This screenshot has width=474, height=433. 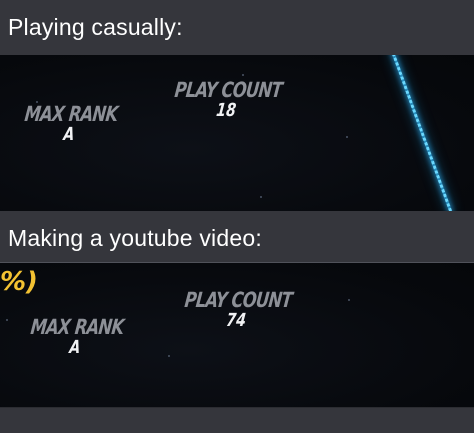 What do you see at coordinates (226, 110) in the screenshot?
I see `play-count-value: 18` at bounding box center [226, 110].